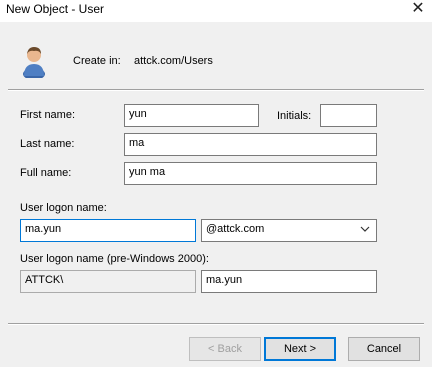 This screenshot has width=432, height=367. Describe the element at coordinates (365, 229) in the screenshot. I see `chevron-down-icon` at that location.